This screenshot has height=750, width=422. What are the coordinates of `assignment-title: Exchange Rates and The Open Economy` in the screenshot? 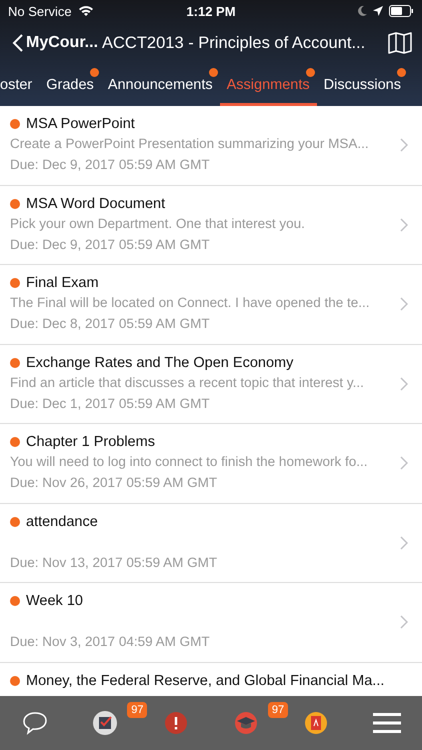 It's located at (160, 362).